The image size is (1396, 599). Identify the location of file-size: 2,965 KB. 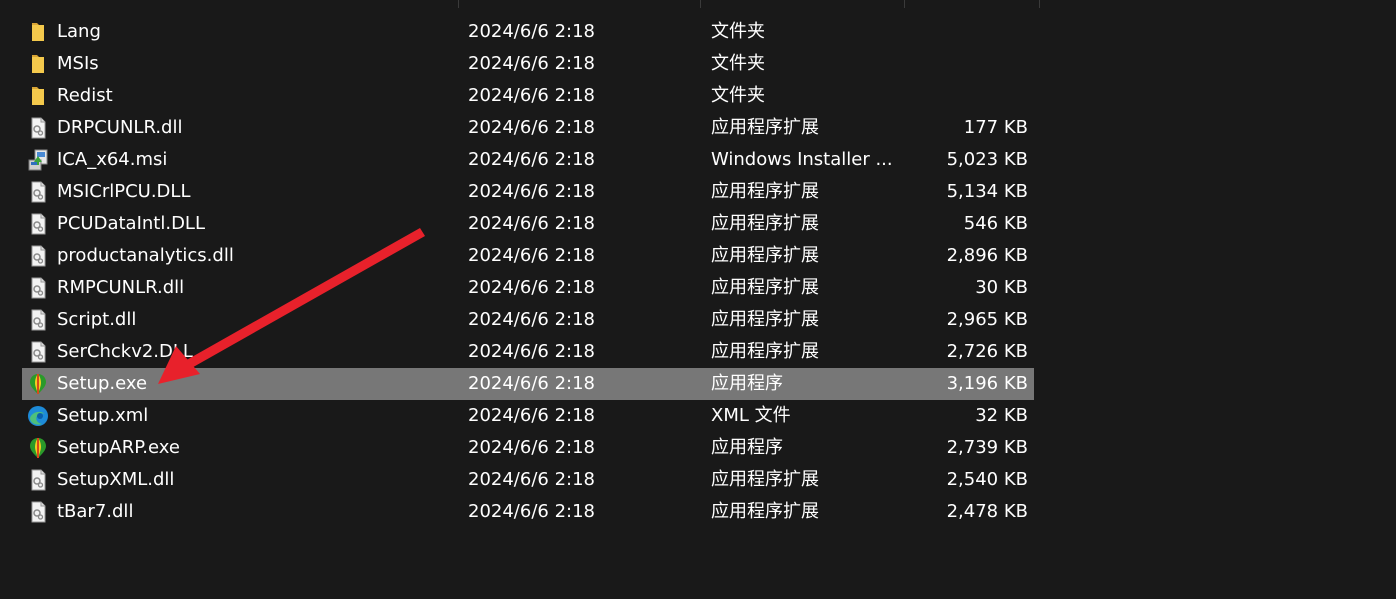
(987, 319).